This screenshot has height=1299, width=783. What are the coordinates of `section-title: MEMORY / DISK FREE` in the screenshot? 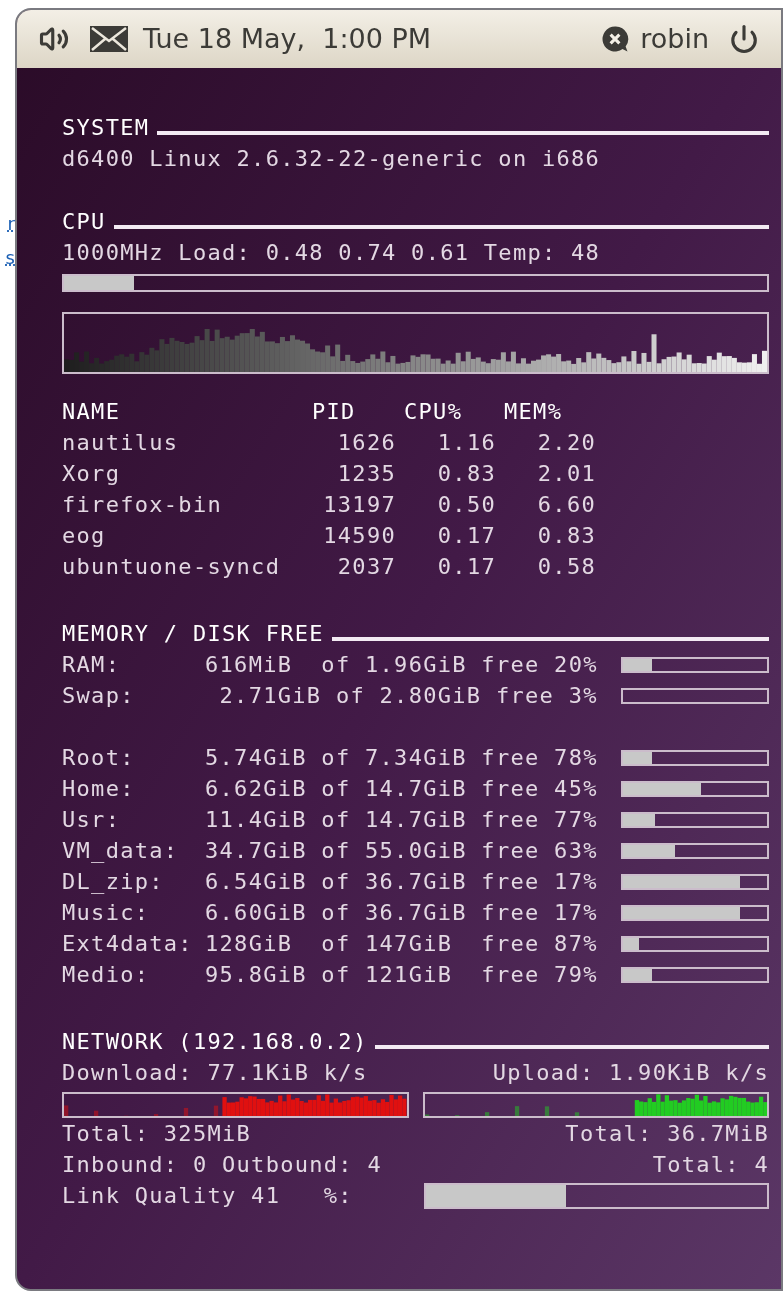 It's located at (193, 634).